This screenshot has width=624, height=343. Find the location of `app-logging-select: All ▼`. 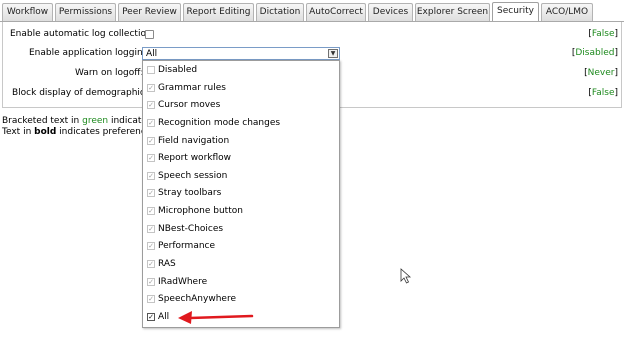

app-logging-select: All ▼ is located at coordinates (241, 53).